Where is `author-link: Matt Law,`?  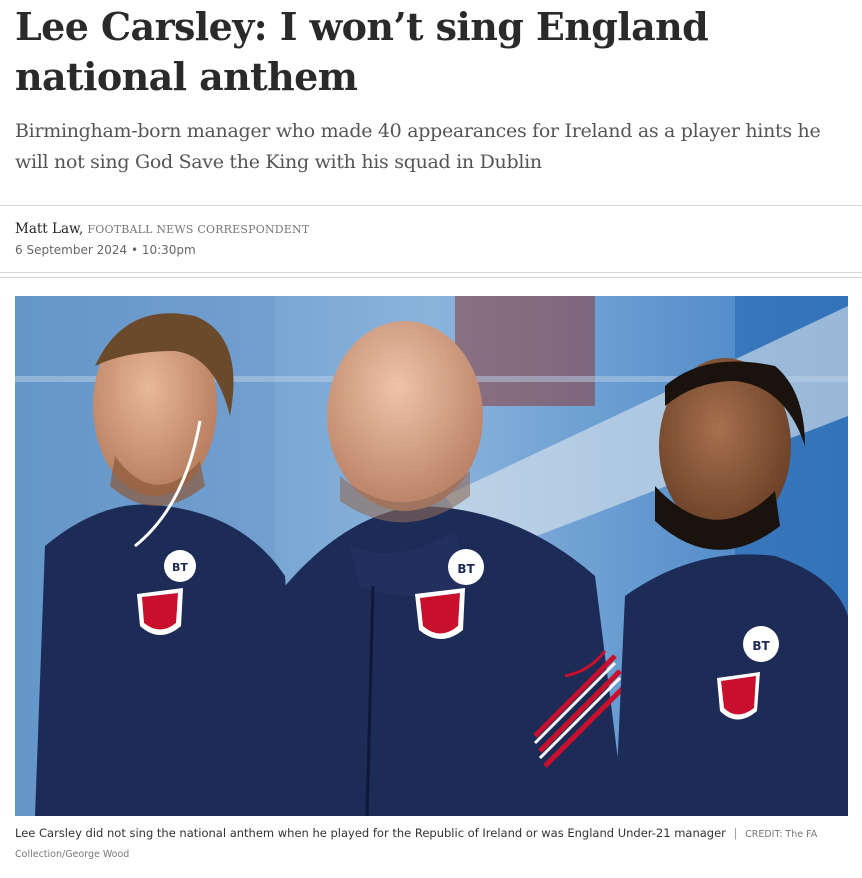 author-link: Matt Law, is located at coordinates (49, 229).